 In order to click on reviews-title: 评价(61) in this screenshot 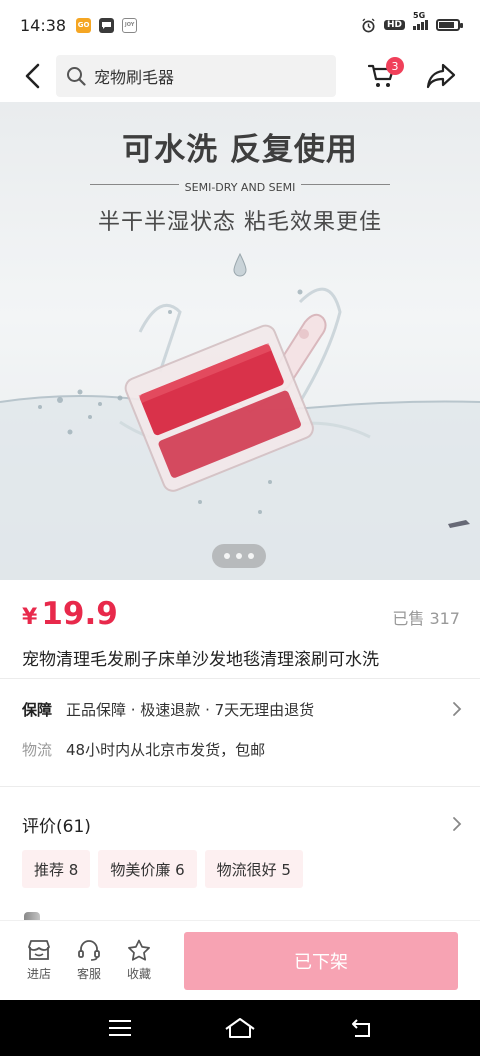, I will do `click(56, 826)`.